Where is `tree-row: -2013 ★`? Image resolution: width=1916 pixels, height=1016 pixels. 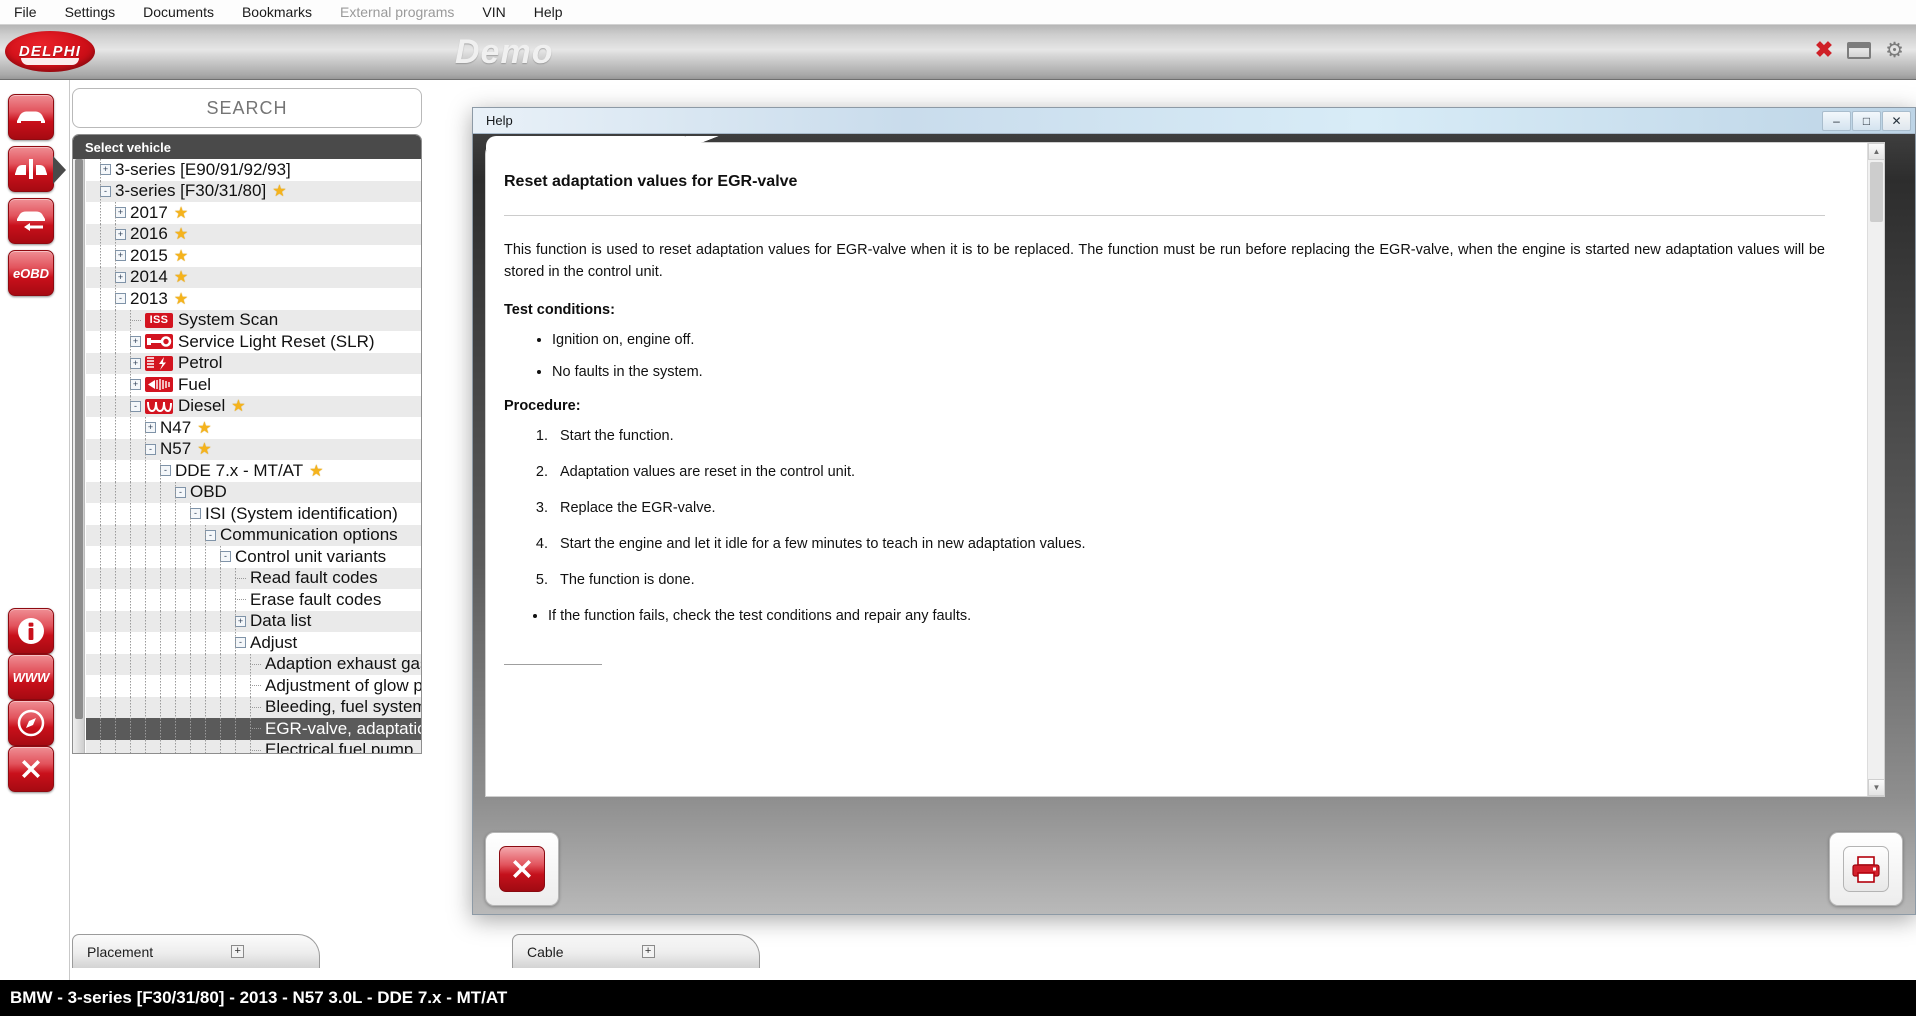 tree-row: -2013 ★ is located at coordinates (253, 299).